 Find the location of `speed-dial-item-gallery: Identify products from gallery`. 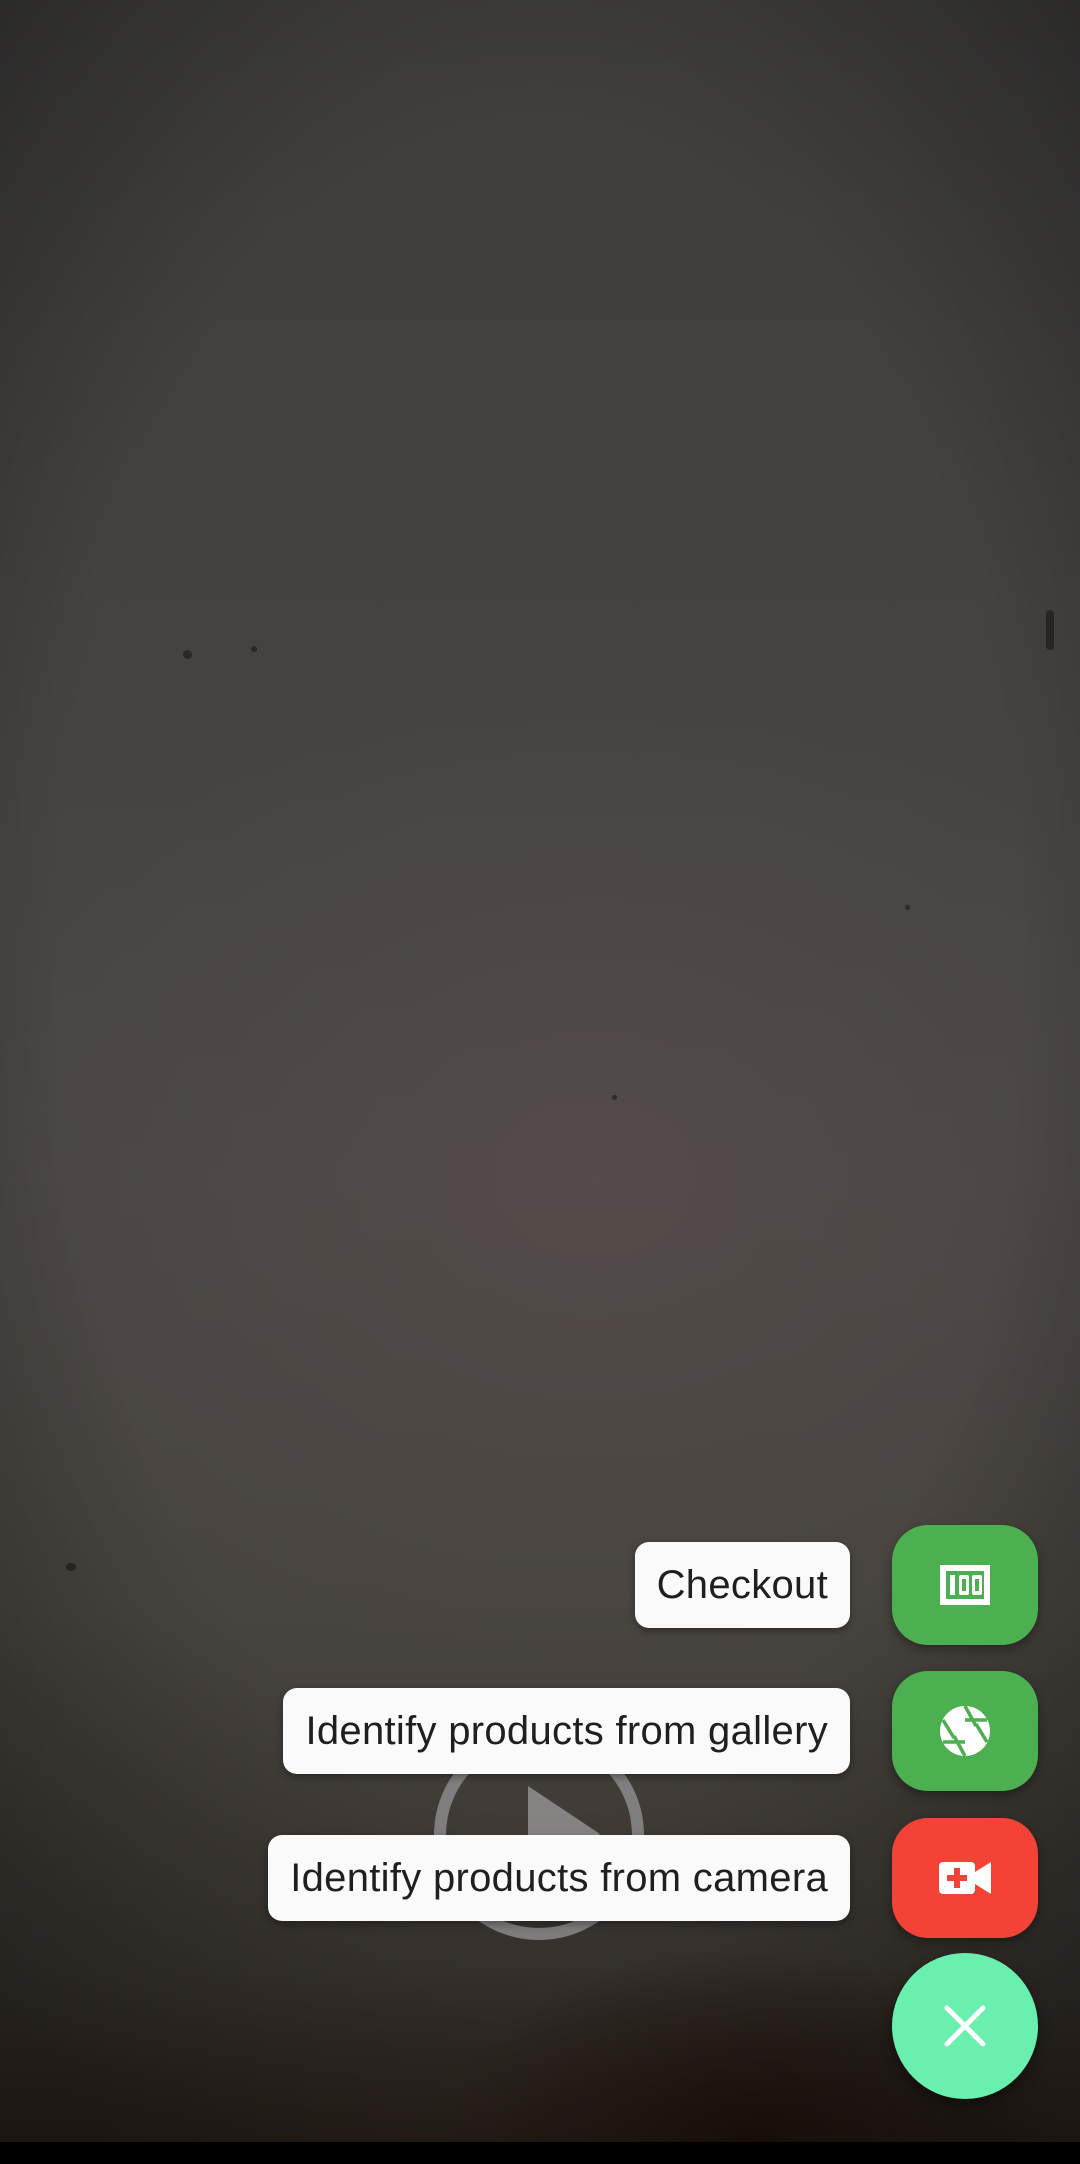

speed-dial-item-gallery: Identify products from gallery is located at coordinates (660, 1731).